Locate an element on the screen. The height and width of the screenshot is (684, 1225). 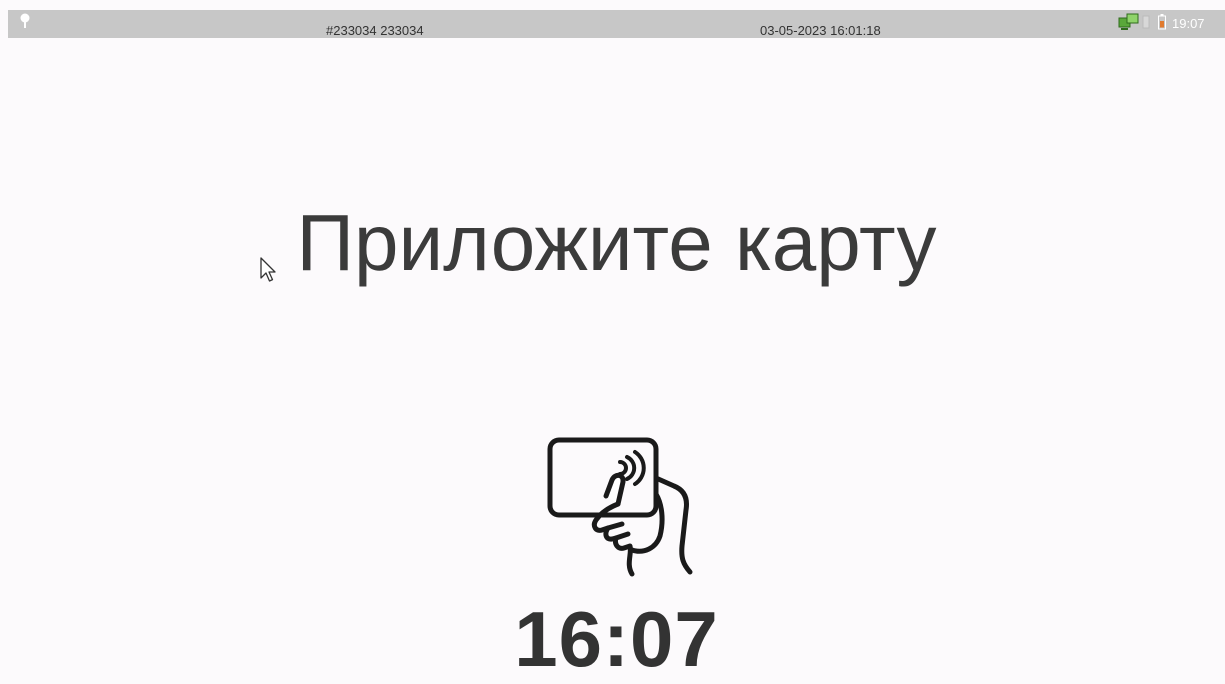
prompt-title: Приложите карту is located at coordinates (616, 242).